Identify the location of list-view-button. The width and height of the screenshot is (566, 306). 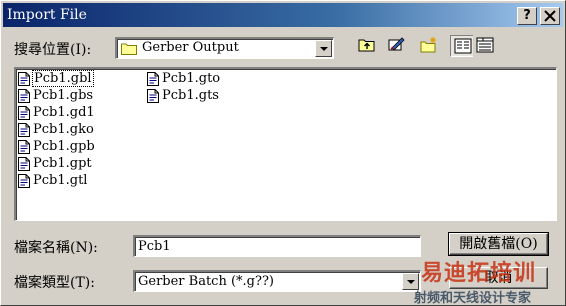
(462, 46).